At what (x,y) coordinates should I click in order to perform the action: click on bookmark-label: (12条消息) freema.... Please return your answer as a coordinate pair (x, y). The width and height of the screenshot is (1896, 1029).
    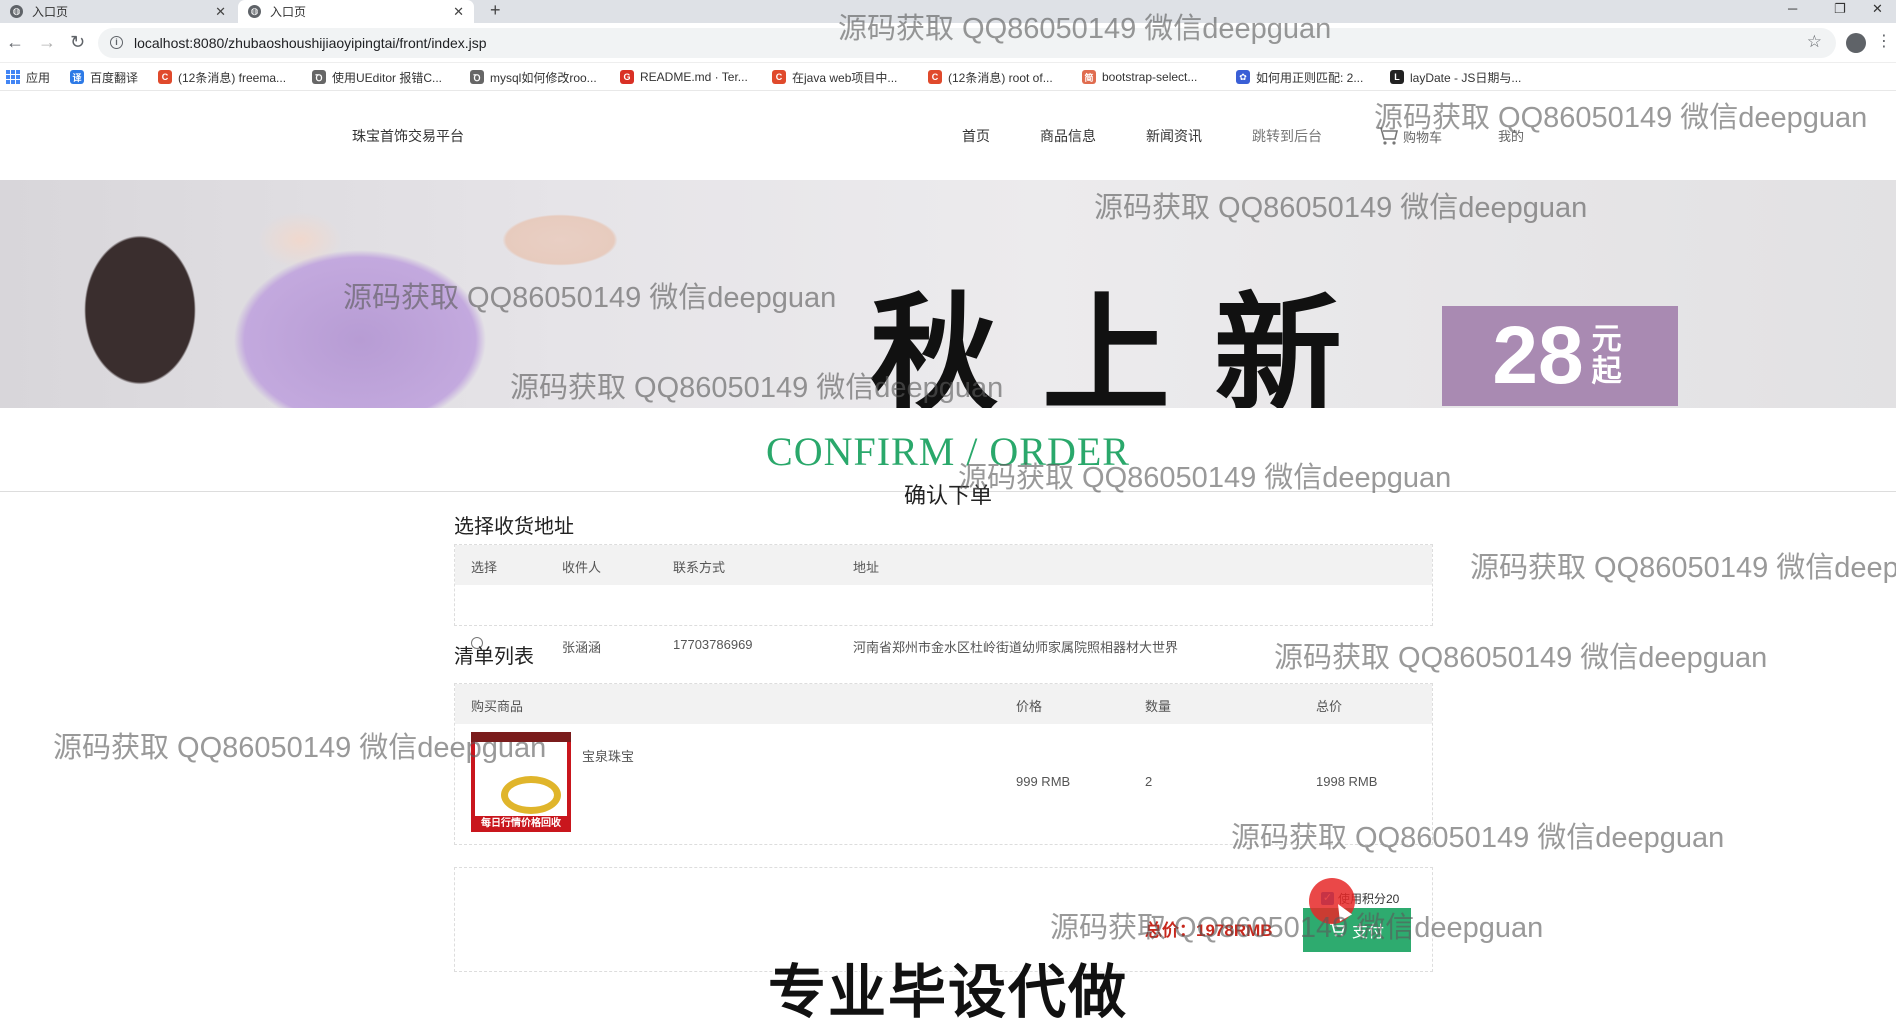
    Looking at the image, I should click on (232, 77).